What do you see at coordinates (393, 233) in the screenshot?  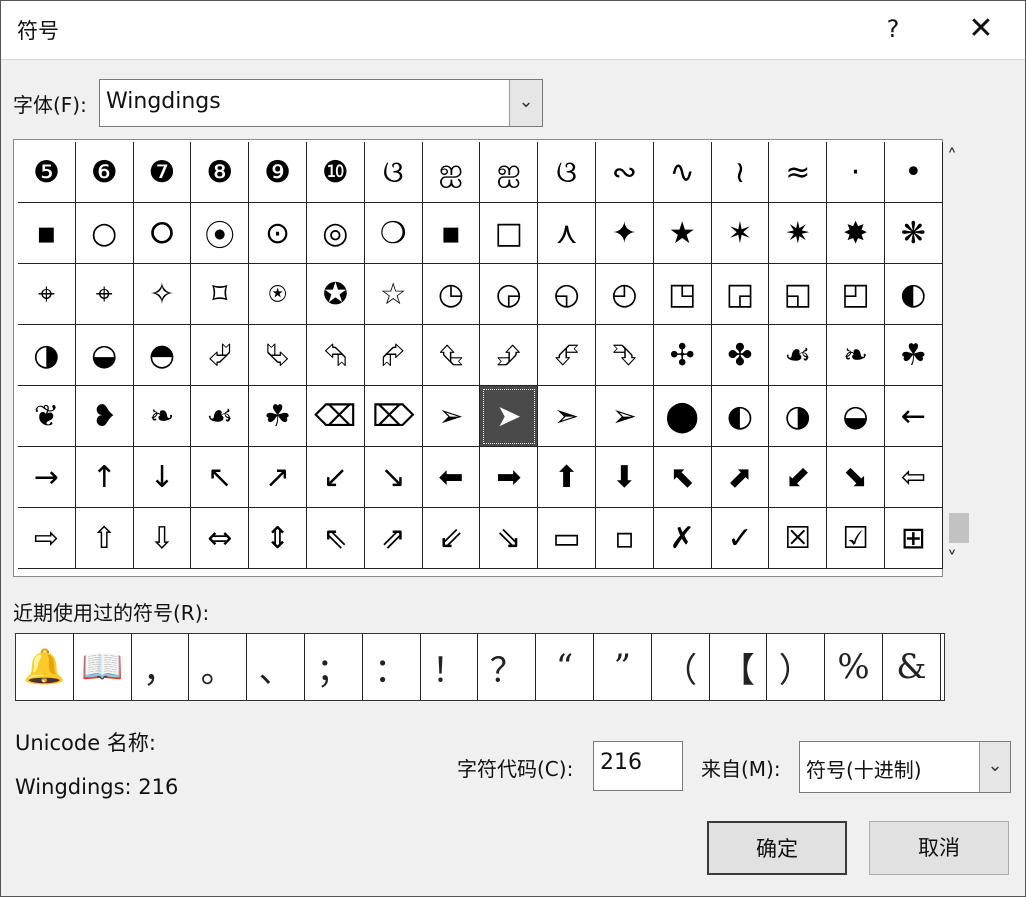 I see `symbol-cell: ❍` at bounding box center [393, 233].